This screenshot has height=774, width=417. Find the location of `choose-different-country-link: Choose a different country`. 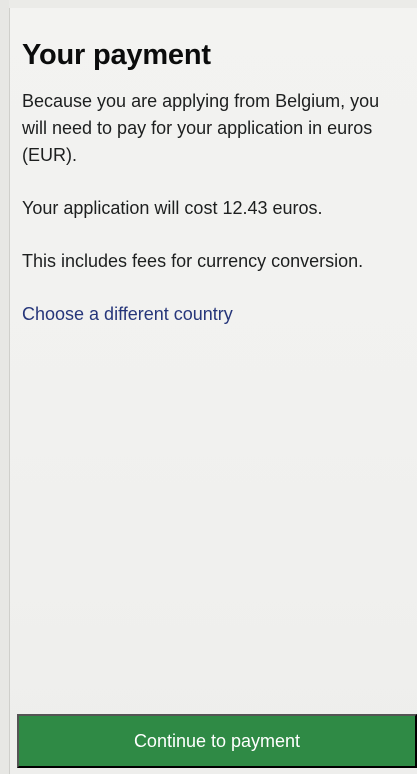

choose-different-country-link: Choose a different country is located at coordinates (127, 314).